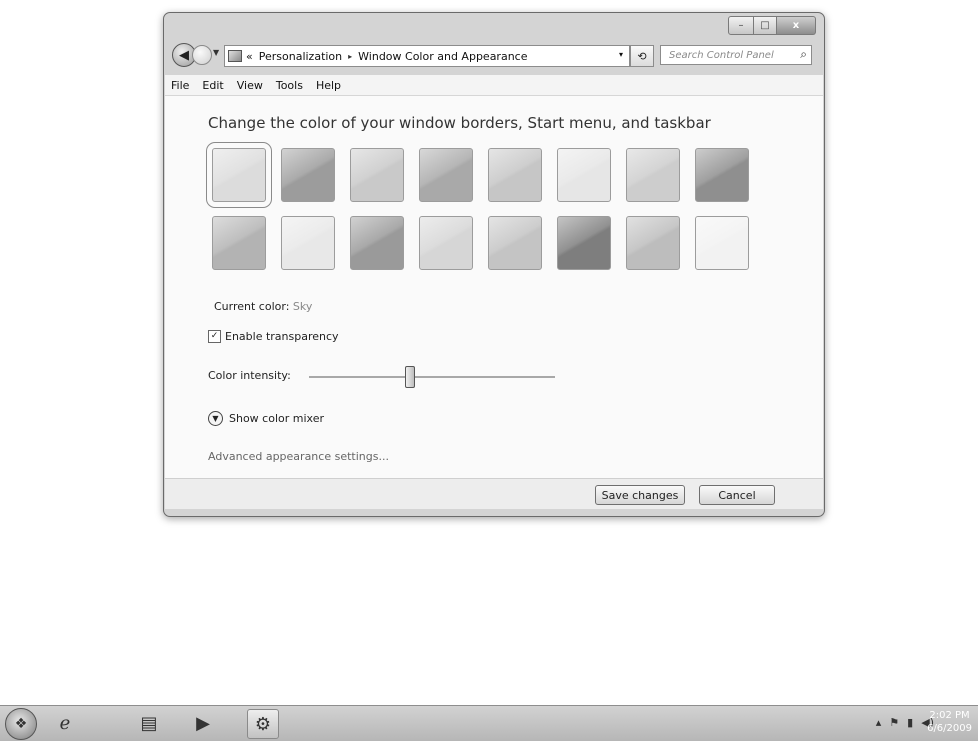 This screenshot has height=741, width=978. I want to click on current-color: Current color: Sky, so click(263, 306).